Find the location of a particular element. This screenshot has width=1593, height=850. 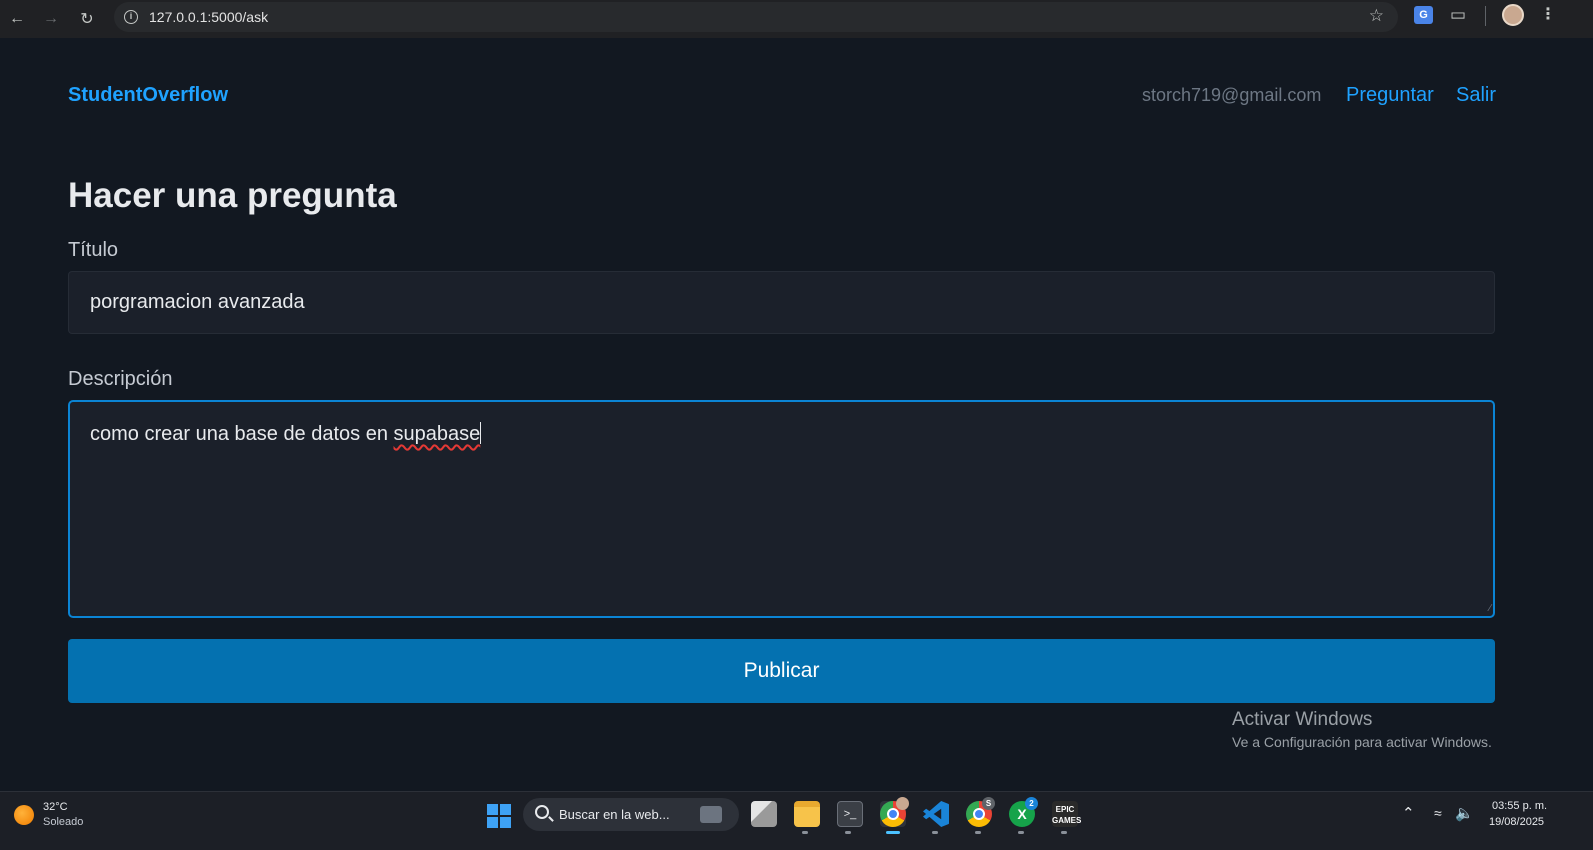

description-text: como crear una base de datos en is located at coordinates (242, 434).